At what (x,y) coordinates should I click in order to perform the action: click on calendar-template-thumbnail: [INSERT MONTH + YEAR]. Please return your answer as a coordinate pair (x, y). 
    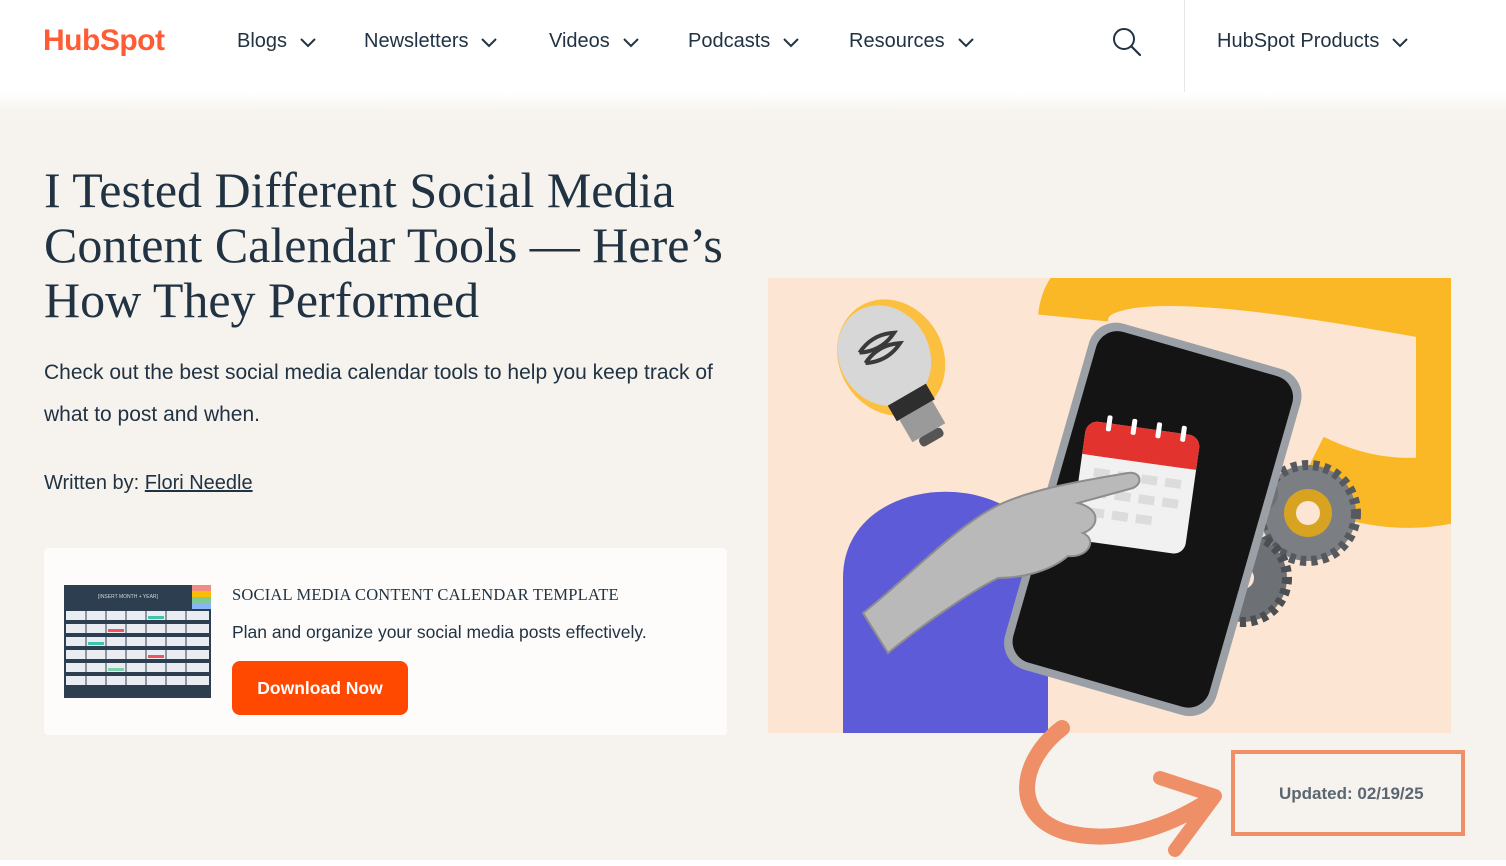
    Looking at the image, I should click on (137, 641).